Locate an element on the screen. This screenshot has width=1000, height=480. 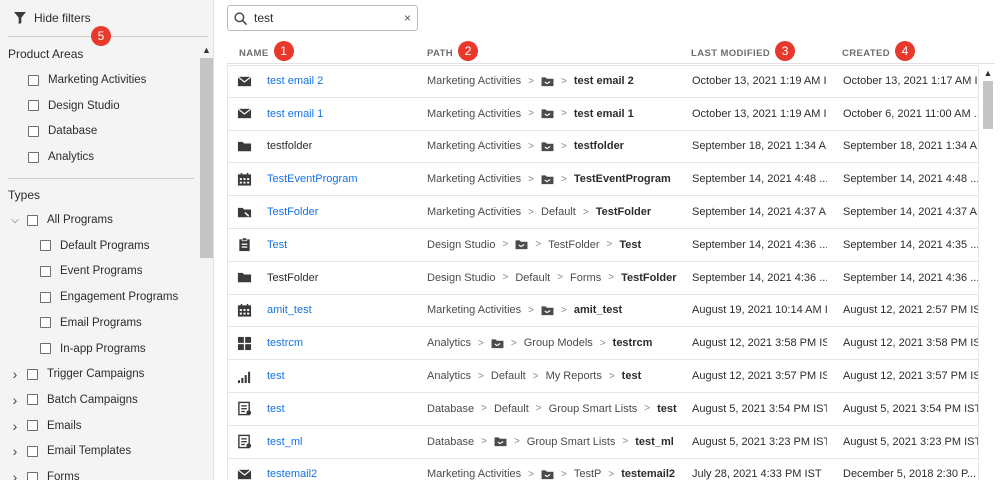
filter-all-programs: ⌵ All Programs is located at coordinates (61, 220).